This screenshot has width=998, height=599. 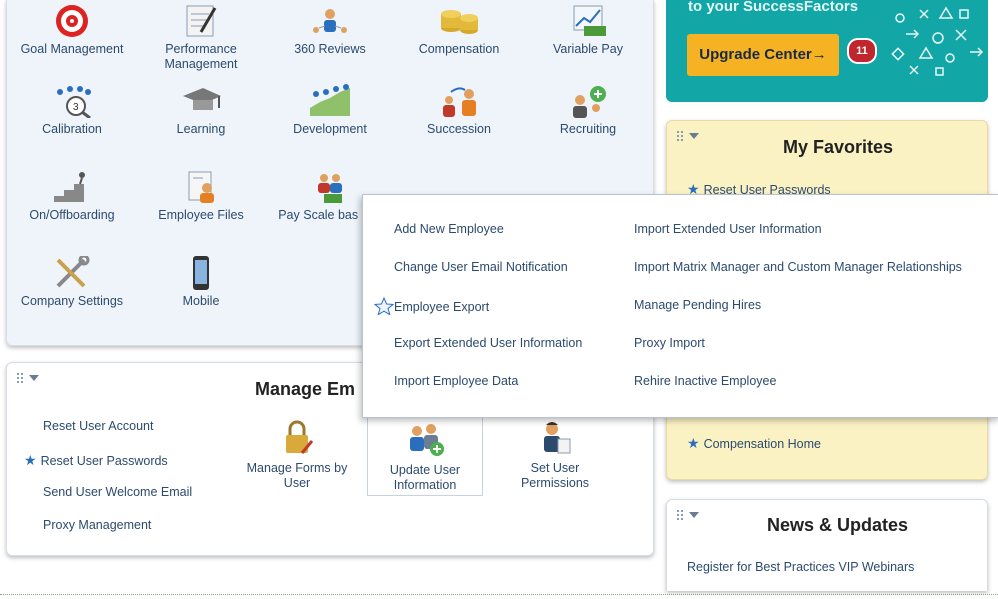 I want to click on menu-item-change-email-notification: Change User Email Notification, so click(x=481, y=267).